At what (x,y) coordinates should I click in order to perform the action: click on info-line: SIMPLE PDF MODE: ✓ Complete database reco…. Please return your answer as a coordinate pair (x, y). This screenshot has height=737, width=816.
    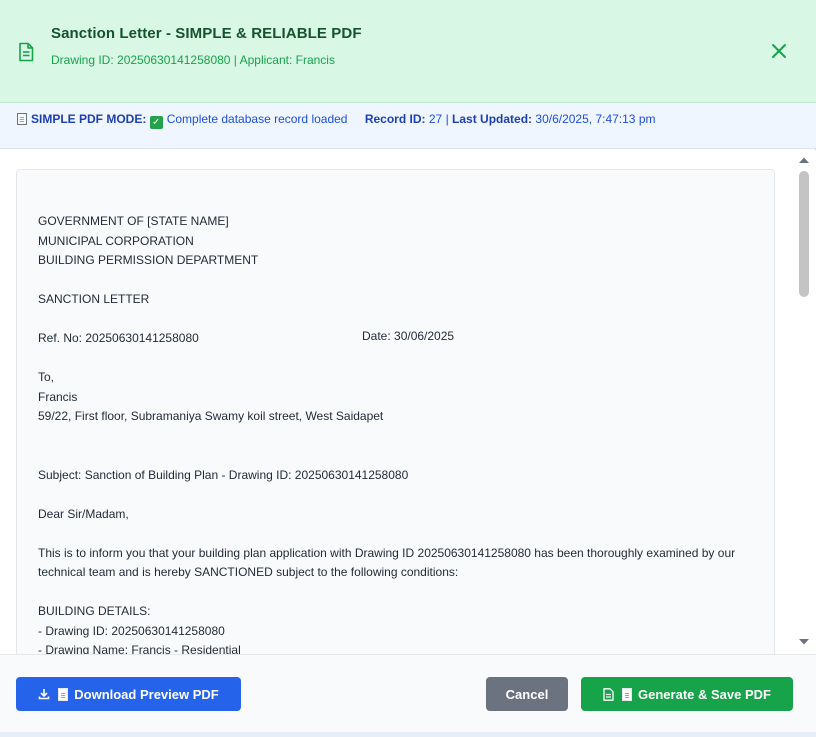
    Looking at the image, I should click on (336, 120).